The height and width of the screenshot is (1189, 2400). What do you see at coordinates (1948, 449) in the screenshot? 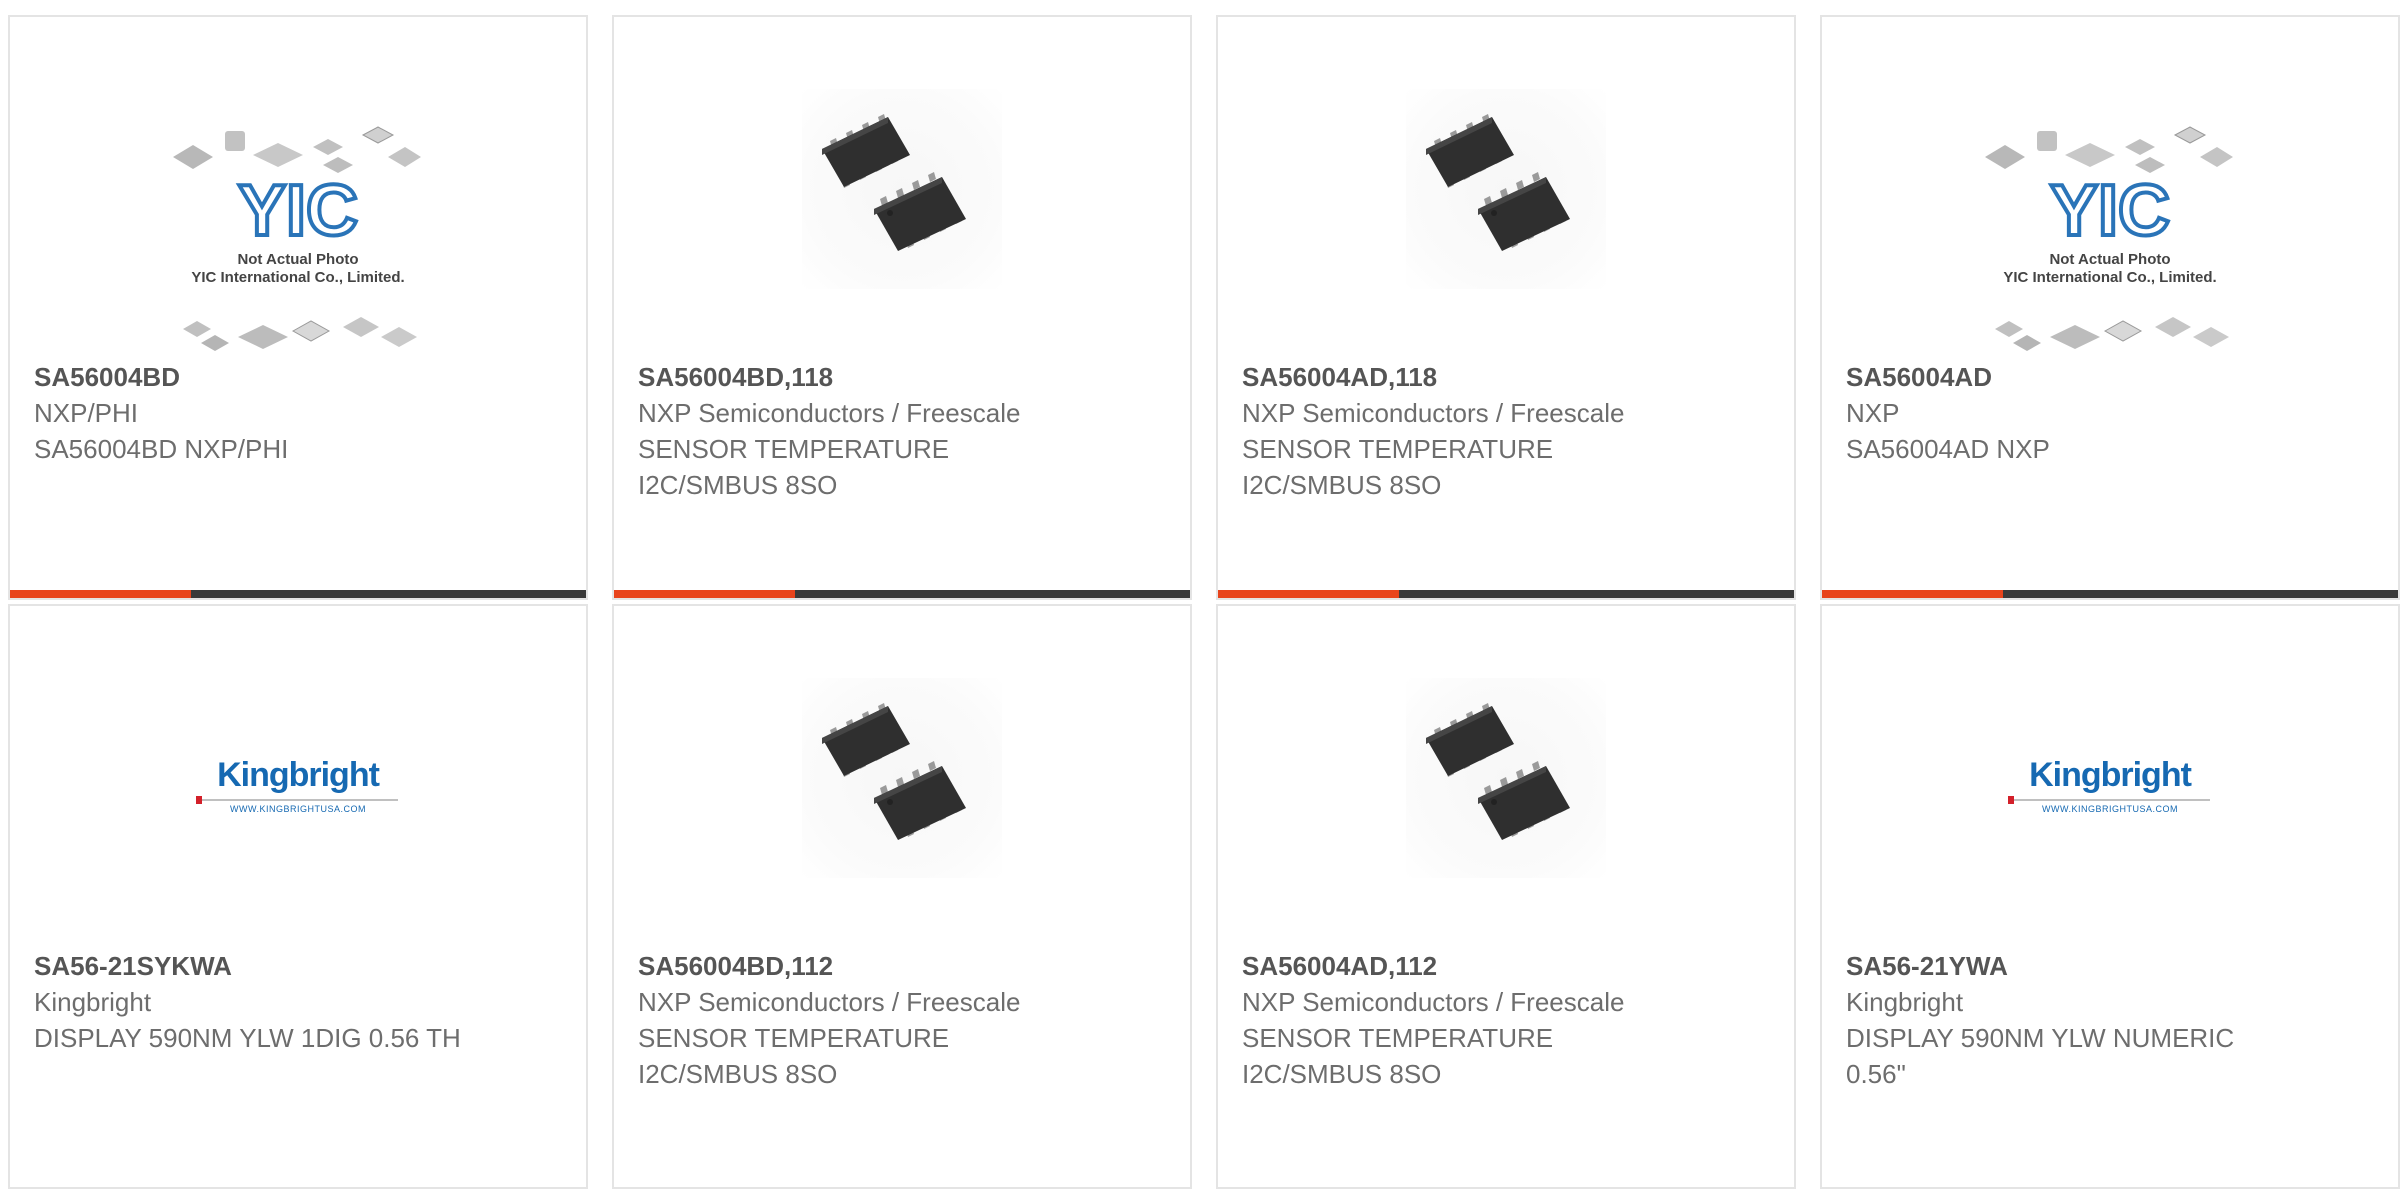
I see `description: SA56004AD NXP` at bounding box center [1948, 449].